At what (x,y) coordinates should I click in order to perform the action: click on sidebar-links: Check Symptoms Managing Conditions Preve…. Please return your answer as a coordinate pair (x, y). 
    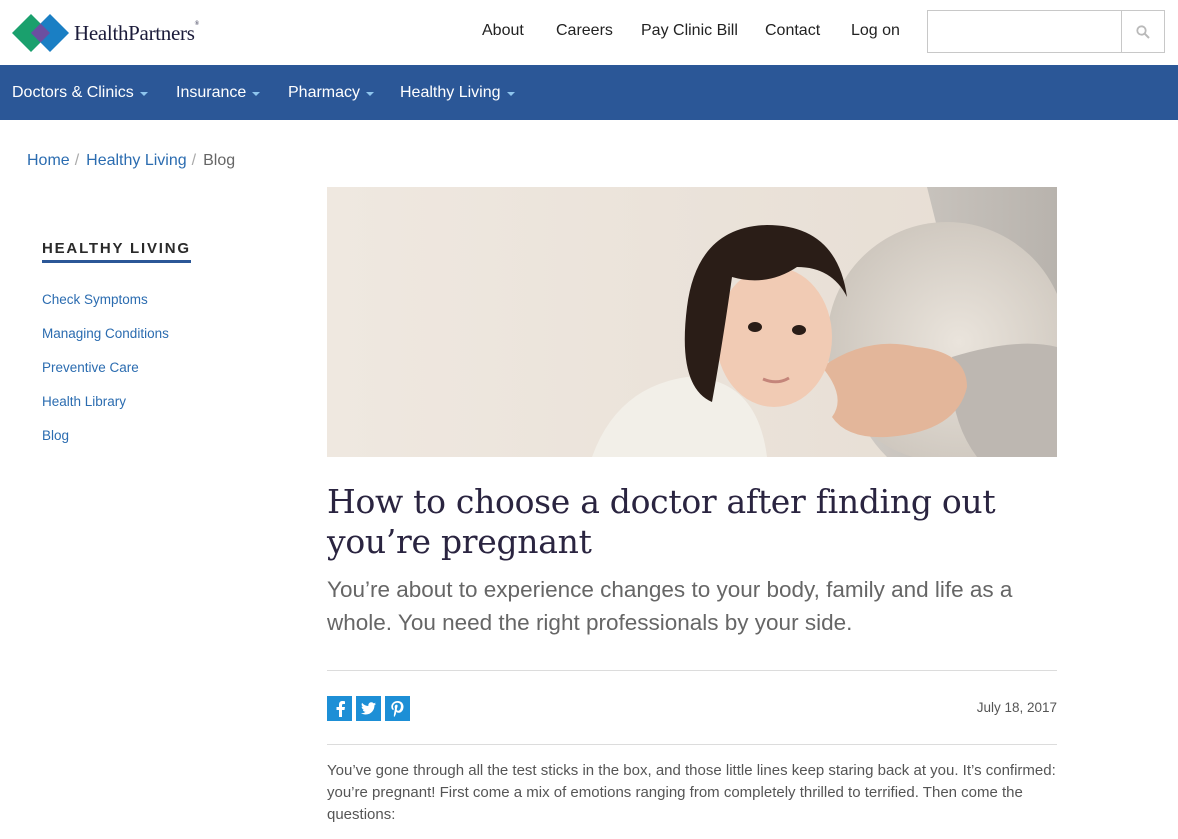
    Looking at the image, I should click on (152, 376).